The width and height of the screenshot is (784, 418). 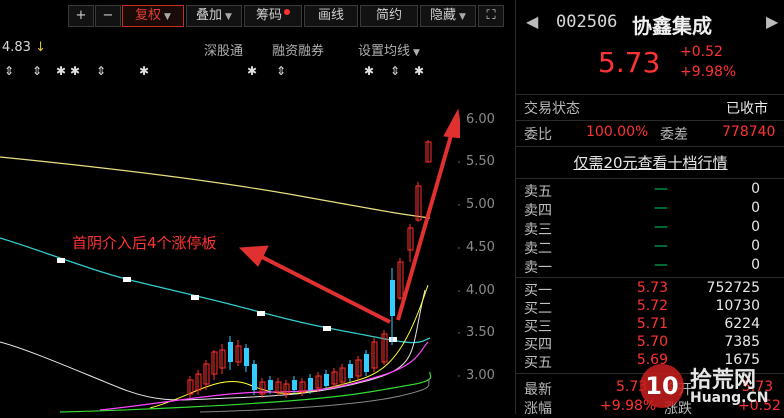 I want to click on latest-label: 最新, so click(x=538, y=390).